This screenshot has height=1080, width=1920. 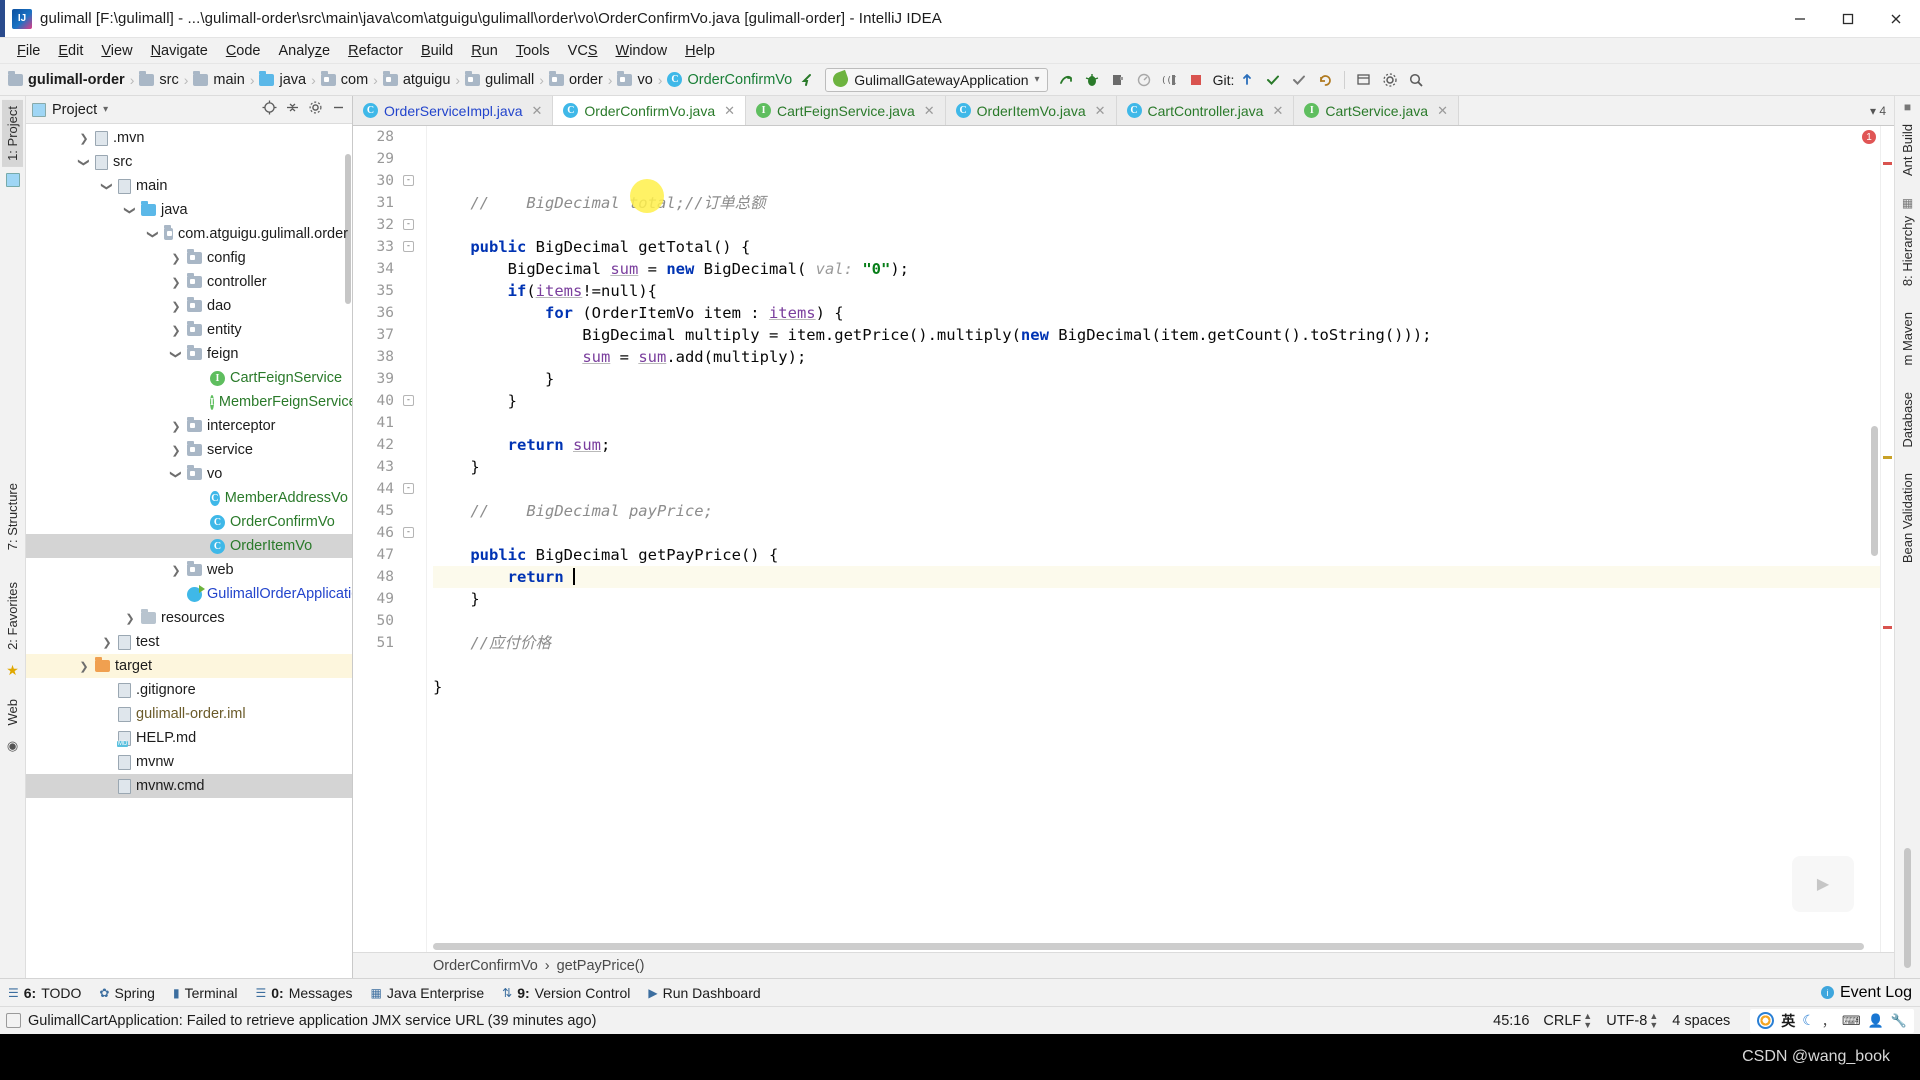 I want to click on code-line-48: //应付价格, so click(x=1163, y=643).